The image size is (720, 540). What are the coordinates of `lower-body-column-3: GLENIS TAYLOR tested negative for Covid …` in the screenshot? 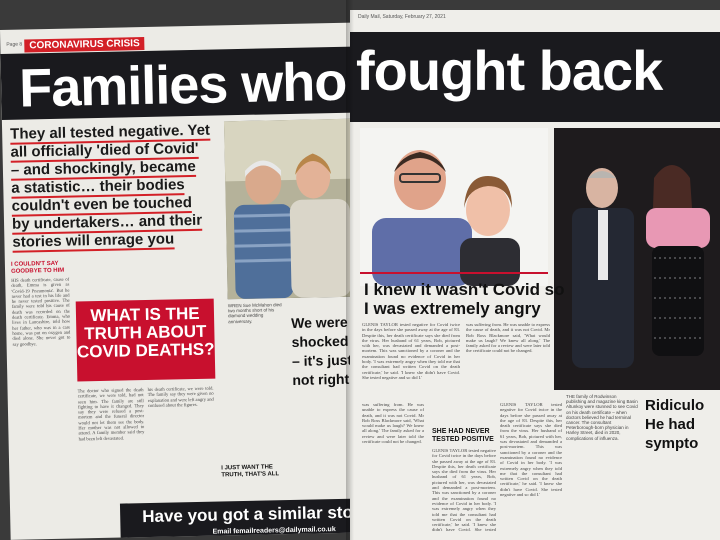 It's located at (531, 450).